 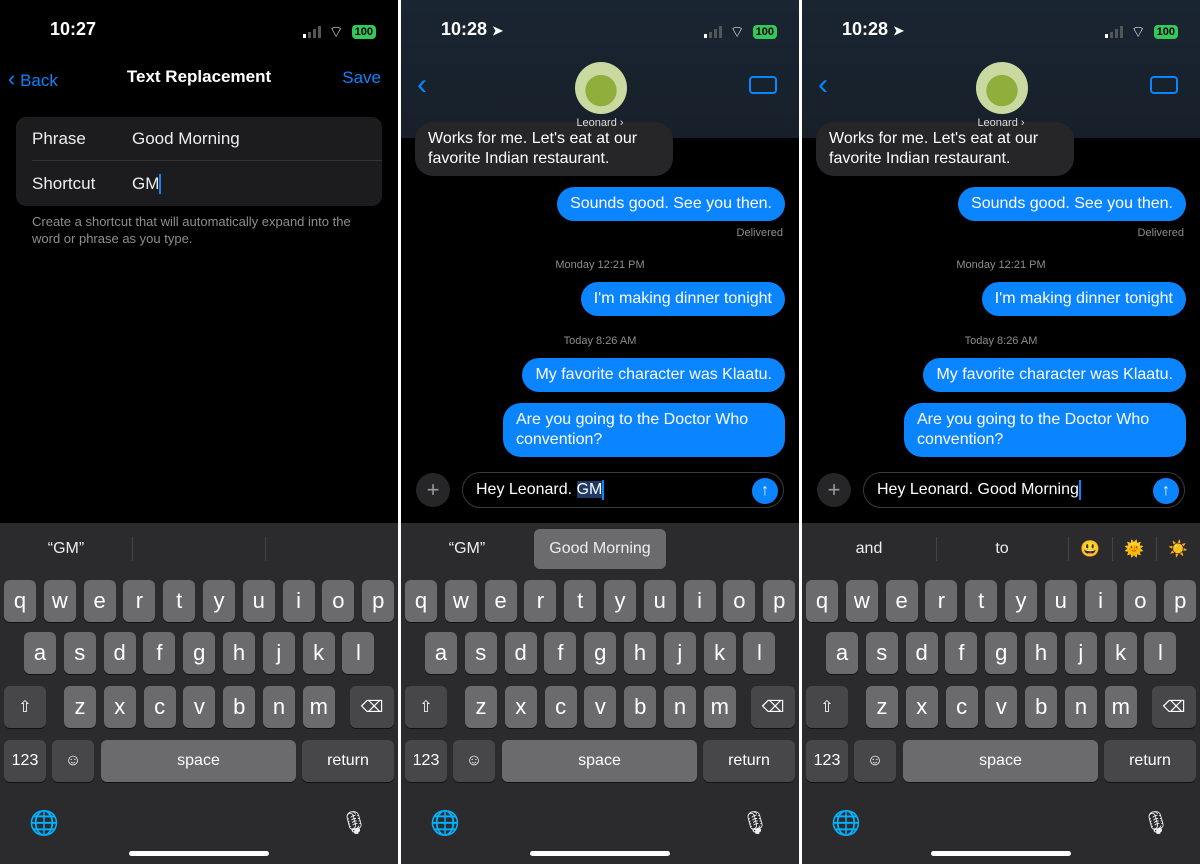 What do you see at coordinates (1178, 549) in the screenshot?
I see `suggestion-item: ☀️` at bounding box center [1178, 549].